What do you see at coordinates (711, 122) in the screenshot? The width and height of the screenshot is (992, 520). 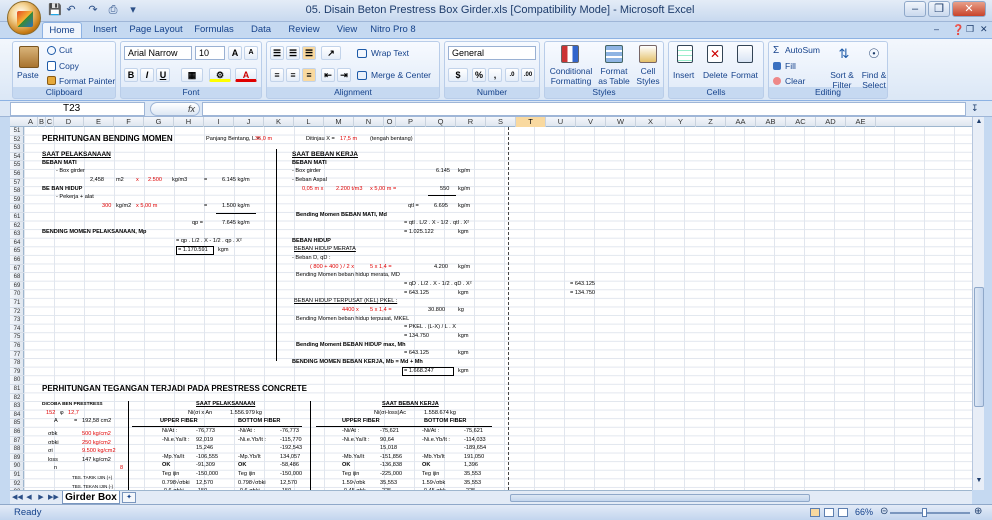 I see `column-header-z: Z` at bounding box center [711, 122].